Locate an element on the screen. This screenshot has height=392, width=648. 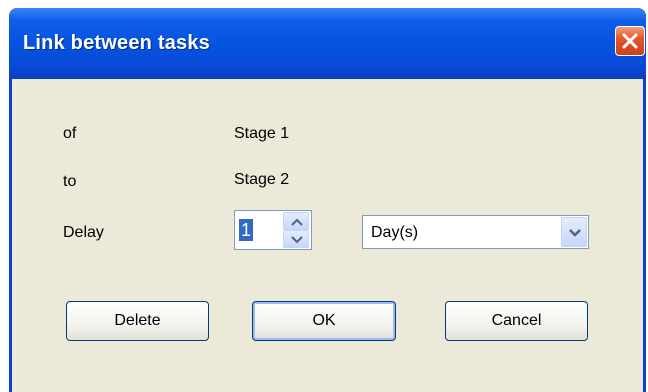
close-icon is located at coordinates (630, 41).